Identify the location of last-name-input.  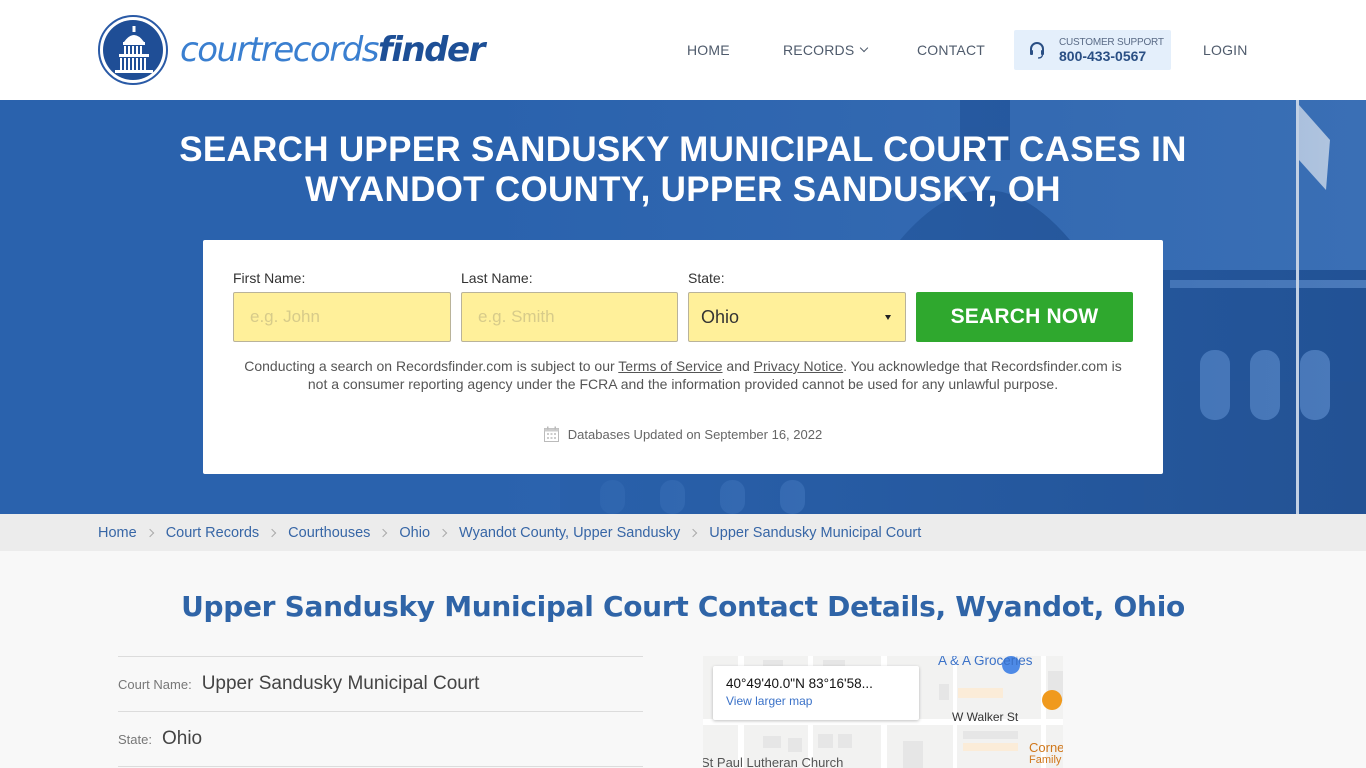
(569, 317).